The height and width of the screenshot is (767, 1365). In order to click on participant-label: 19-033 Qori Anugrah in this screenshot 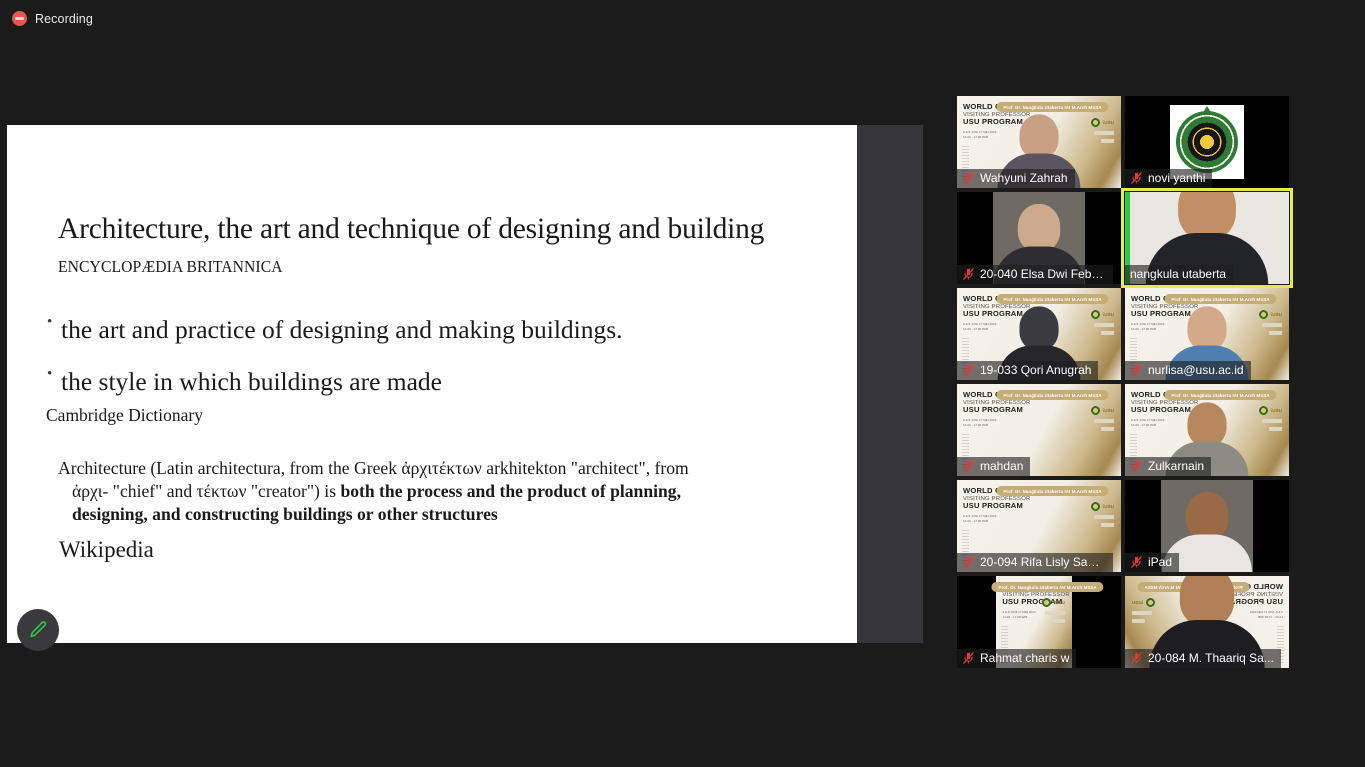, I will do `click(1028, 370)`.